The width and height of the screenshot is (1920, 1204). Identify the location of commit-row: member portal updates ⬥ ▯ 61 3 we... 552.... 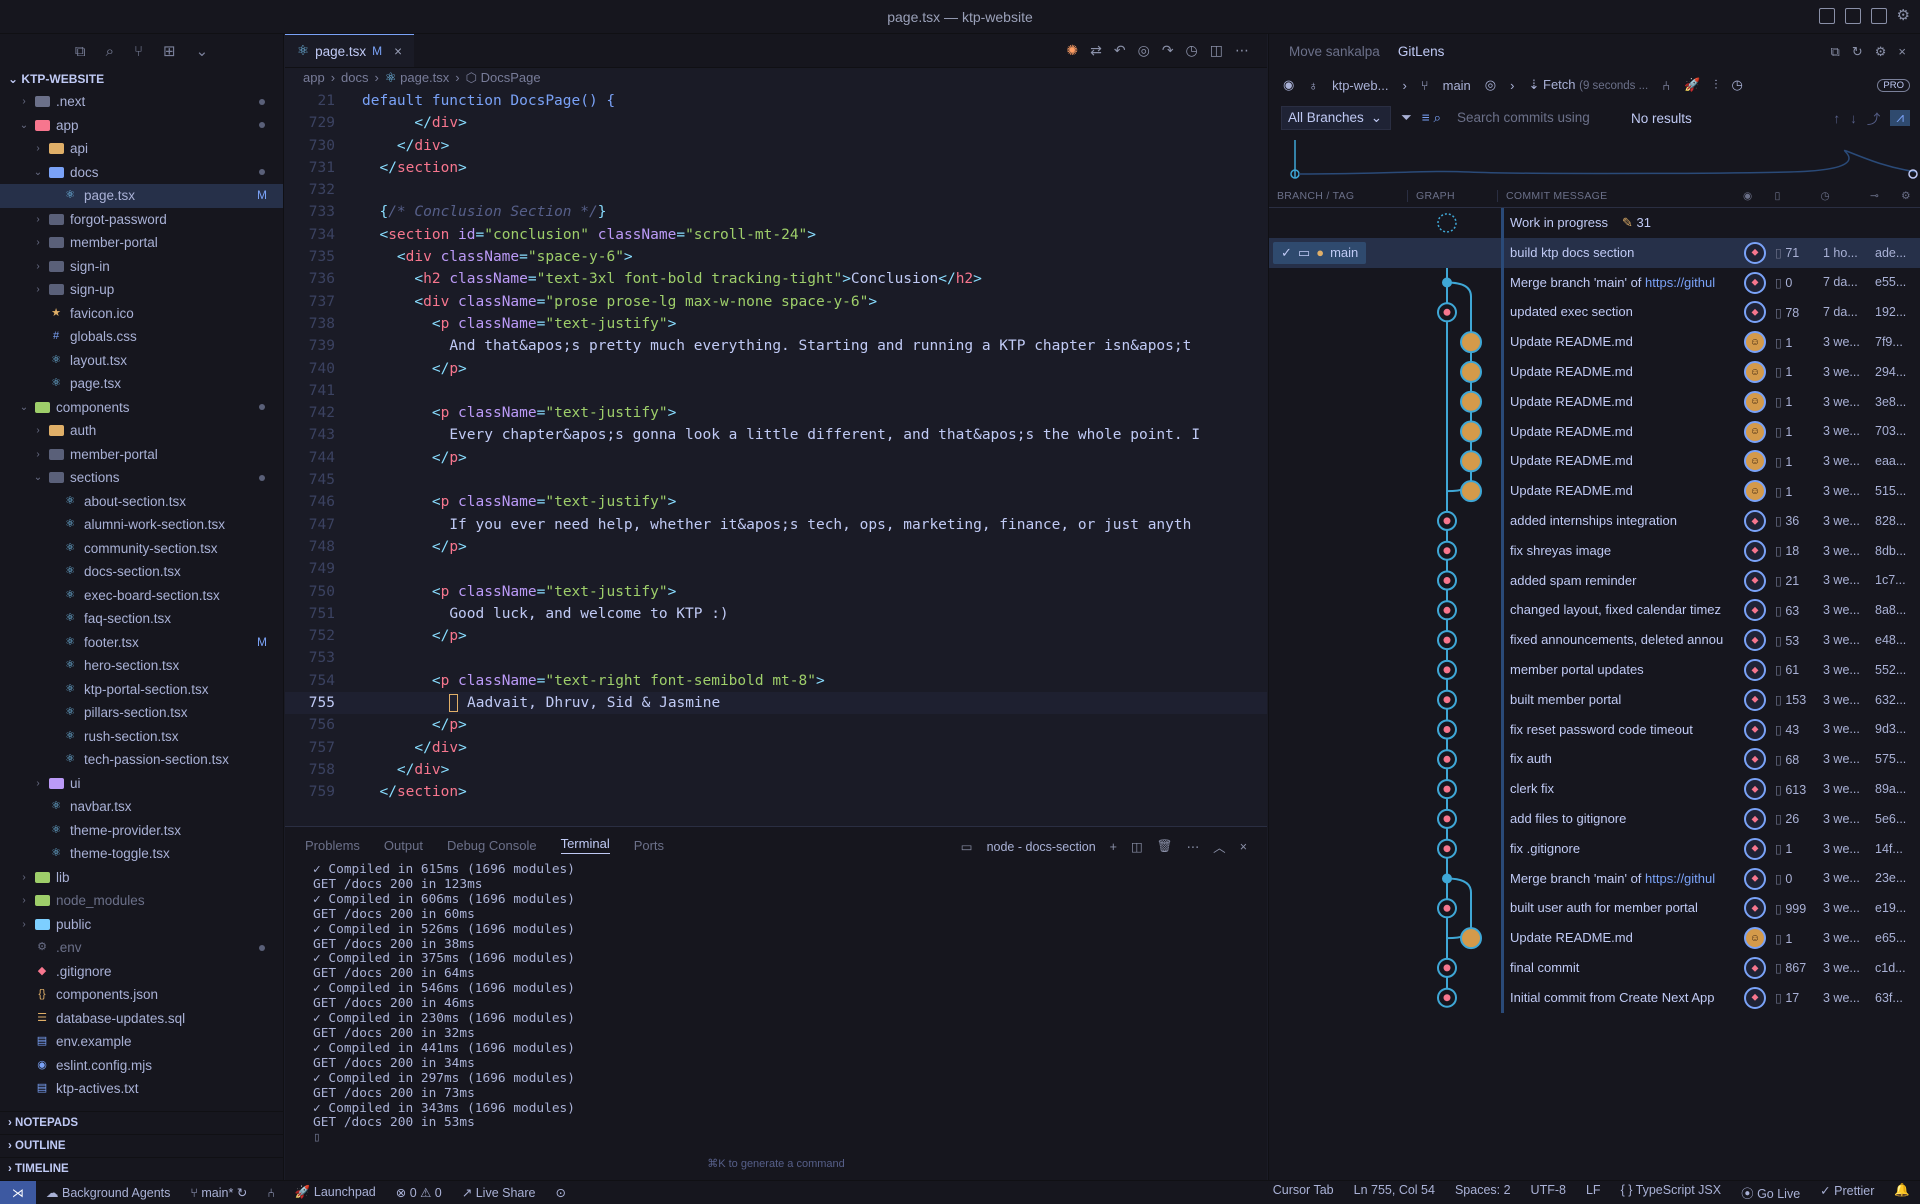
(1594, 670).